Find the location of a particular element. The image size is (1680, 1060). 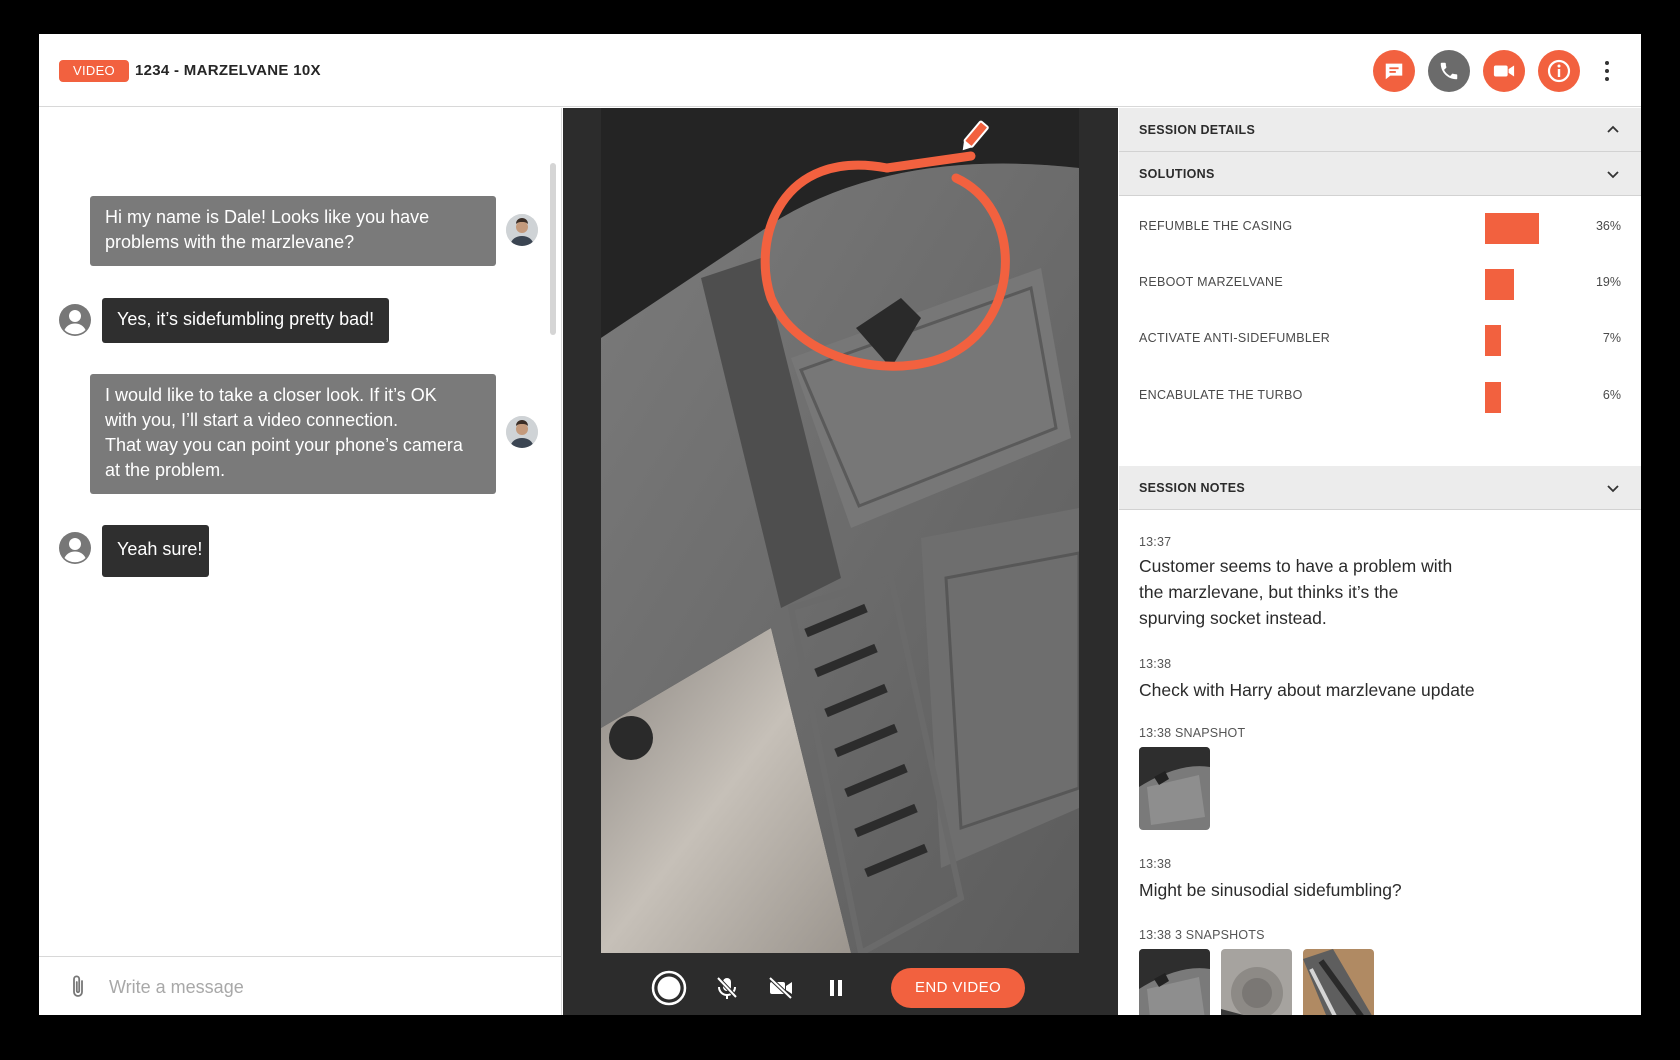

video-controls: END VIDEO is located at coordinates (840, 984).